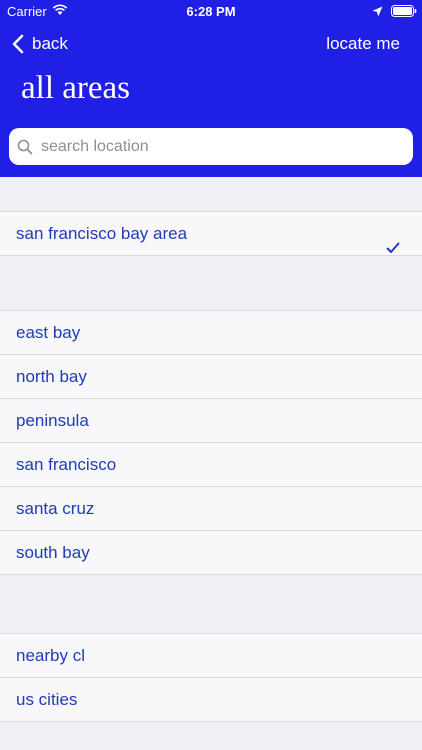 Image resolution: width=422 pixels, height=750 pixels. Describe the element at coordinates (211, 44) in the screenshot. I see `nav-bar: back locate me` at that location.